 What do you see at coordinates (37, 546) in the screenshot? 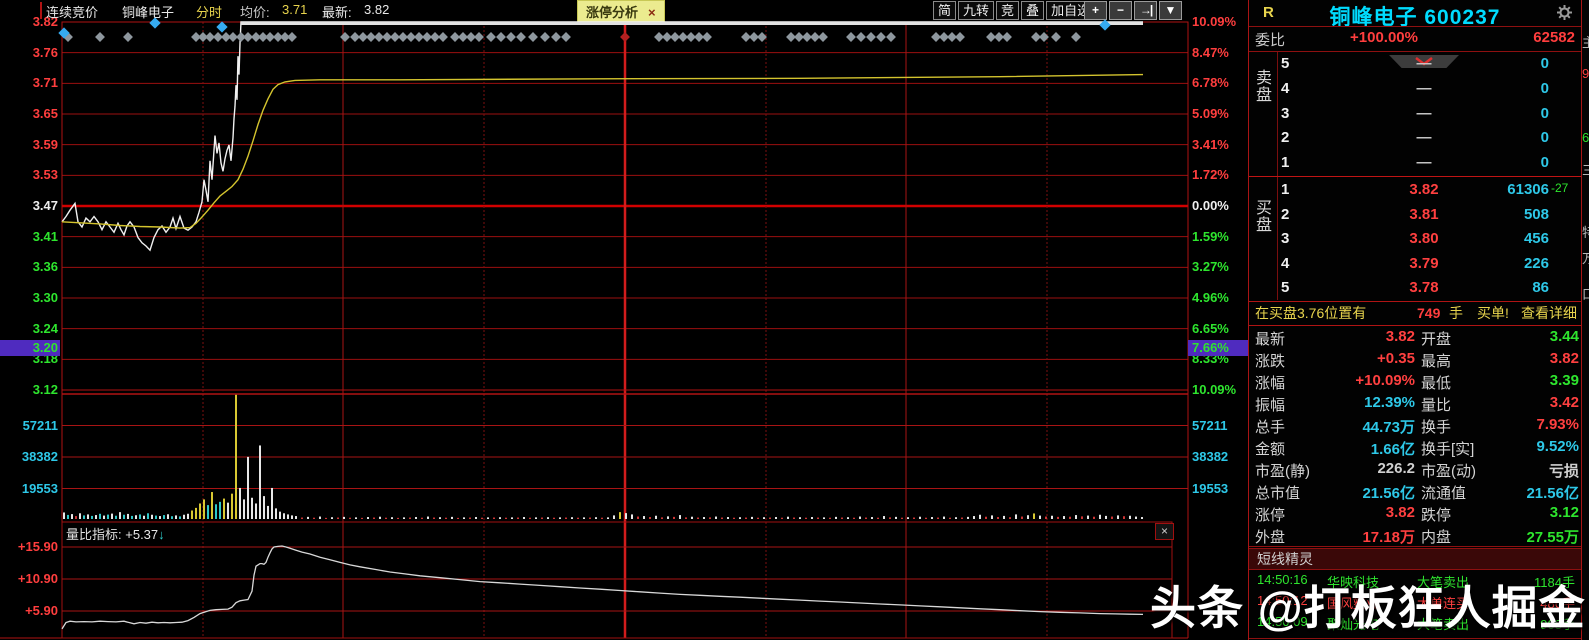
I see `liangbi-tick: +15.90` at bounding box center [37, 546].